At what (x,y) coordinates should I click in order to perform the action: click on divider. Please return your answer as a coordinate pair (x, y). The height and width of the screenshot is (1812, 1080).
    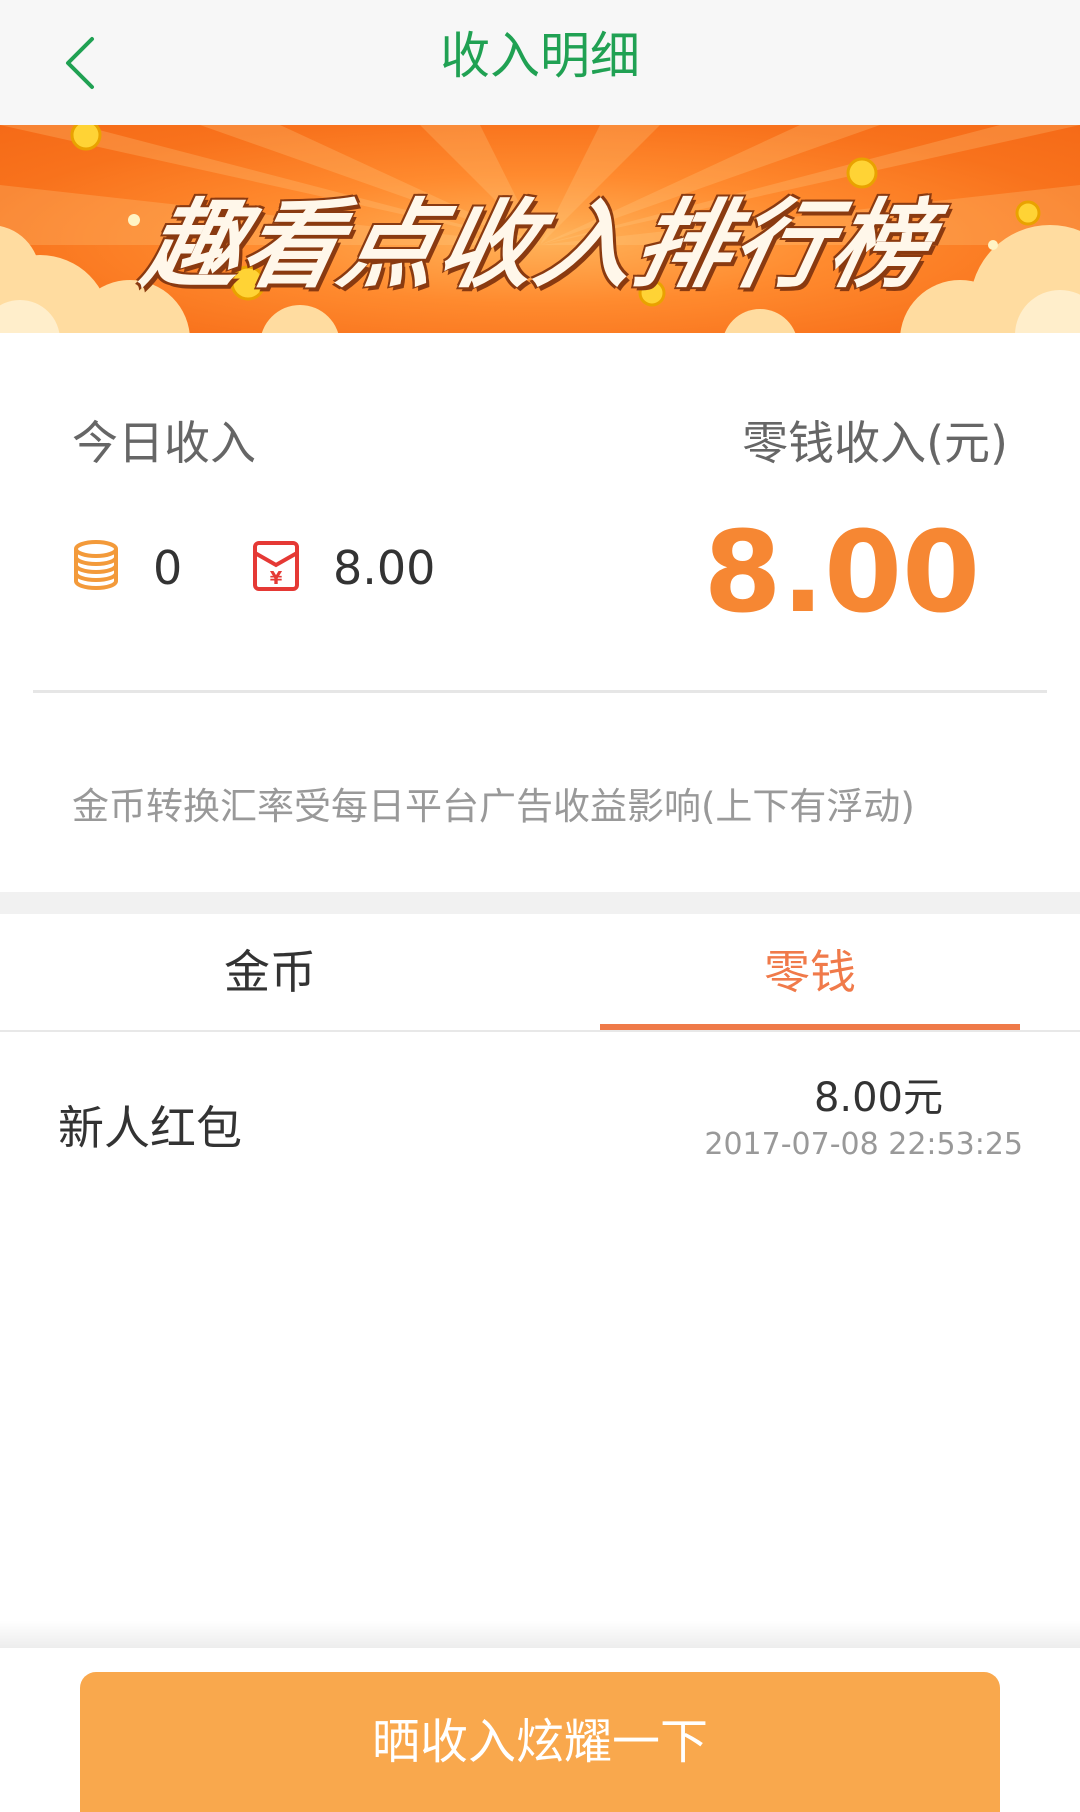
    Looking at the image, I should click on (540, 691).